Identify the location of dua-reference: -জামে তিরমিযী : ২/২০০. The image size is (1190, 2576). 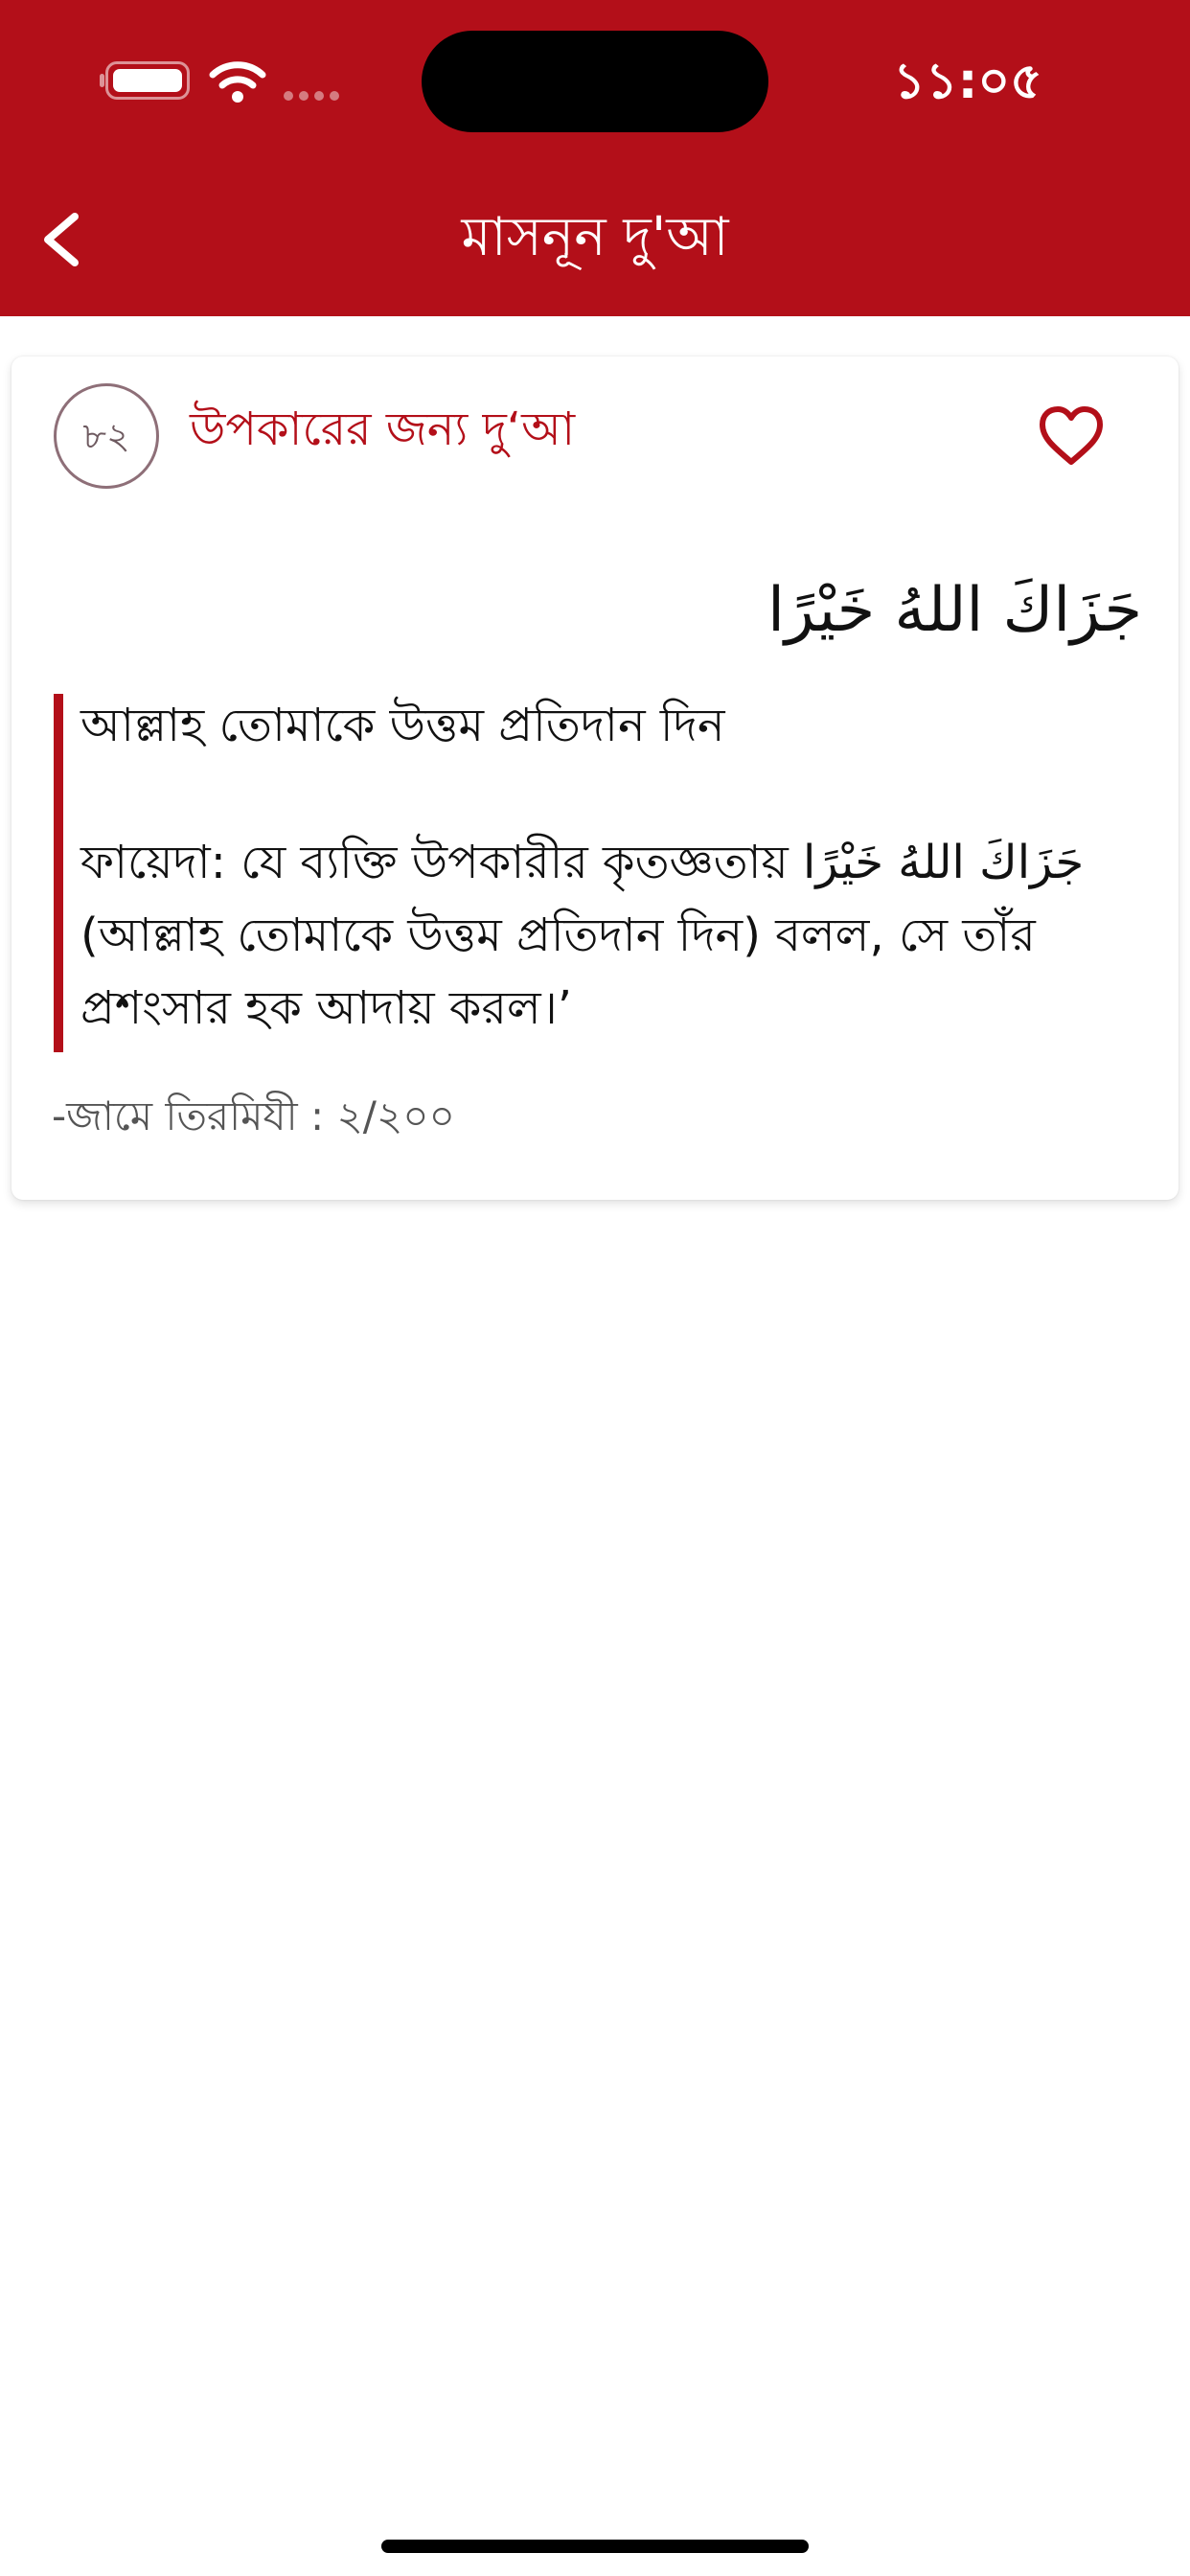
(254, 1115).